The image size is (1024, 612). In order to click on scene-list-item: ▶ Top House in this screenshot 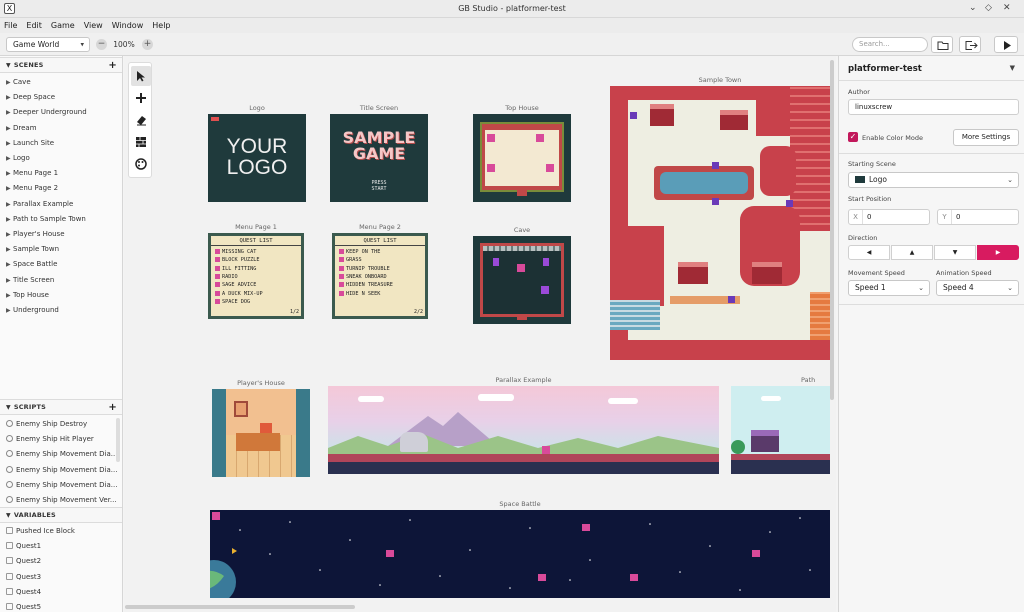, I will do `click(61, 295)`.